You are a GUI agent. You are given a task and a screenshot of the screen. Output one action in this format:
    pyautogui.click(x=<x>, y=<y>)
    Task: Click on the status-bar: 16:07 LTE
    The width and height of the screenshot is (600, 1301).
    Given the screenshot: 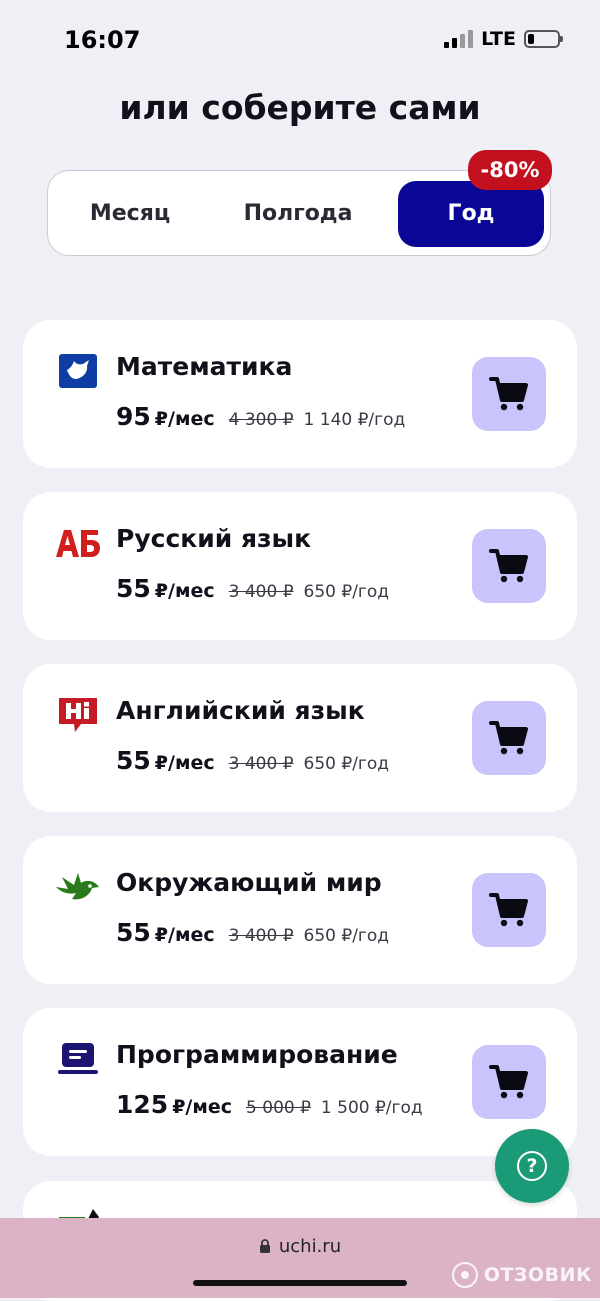 What is the action you would take?
    pyautogui.click(x=300, y=40)
    